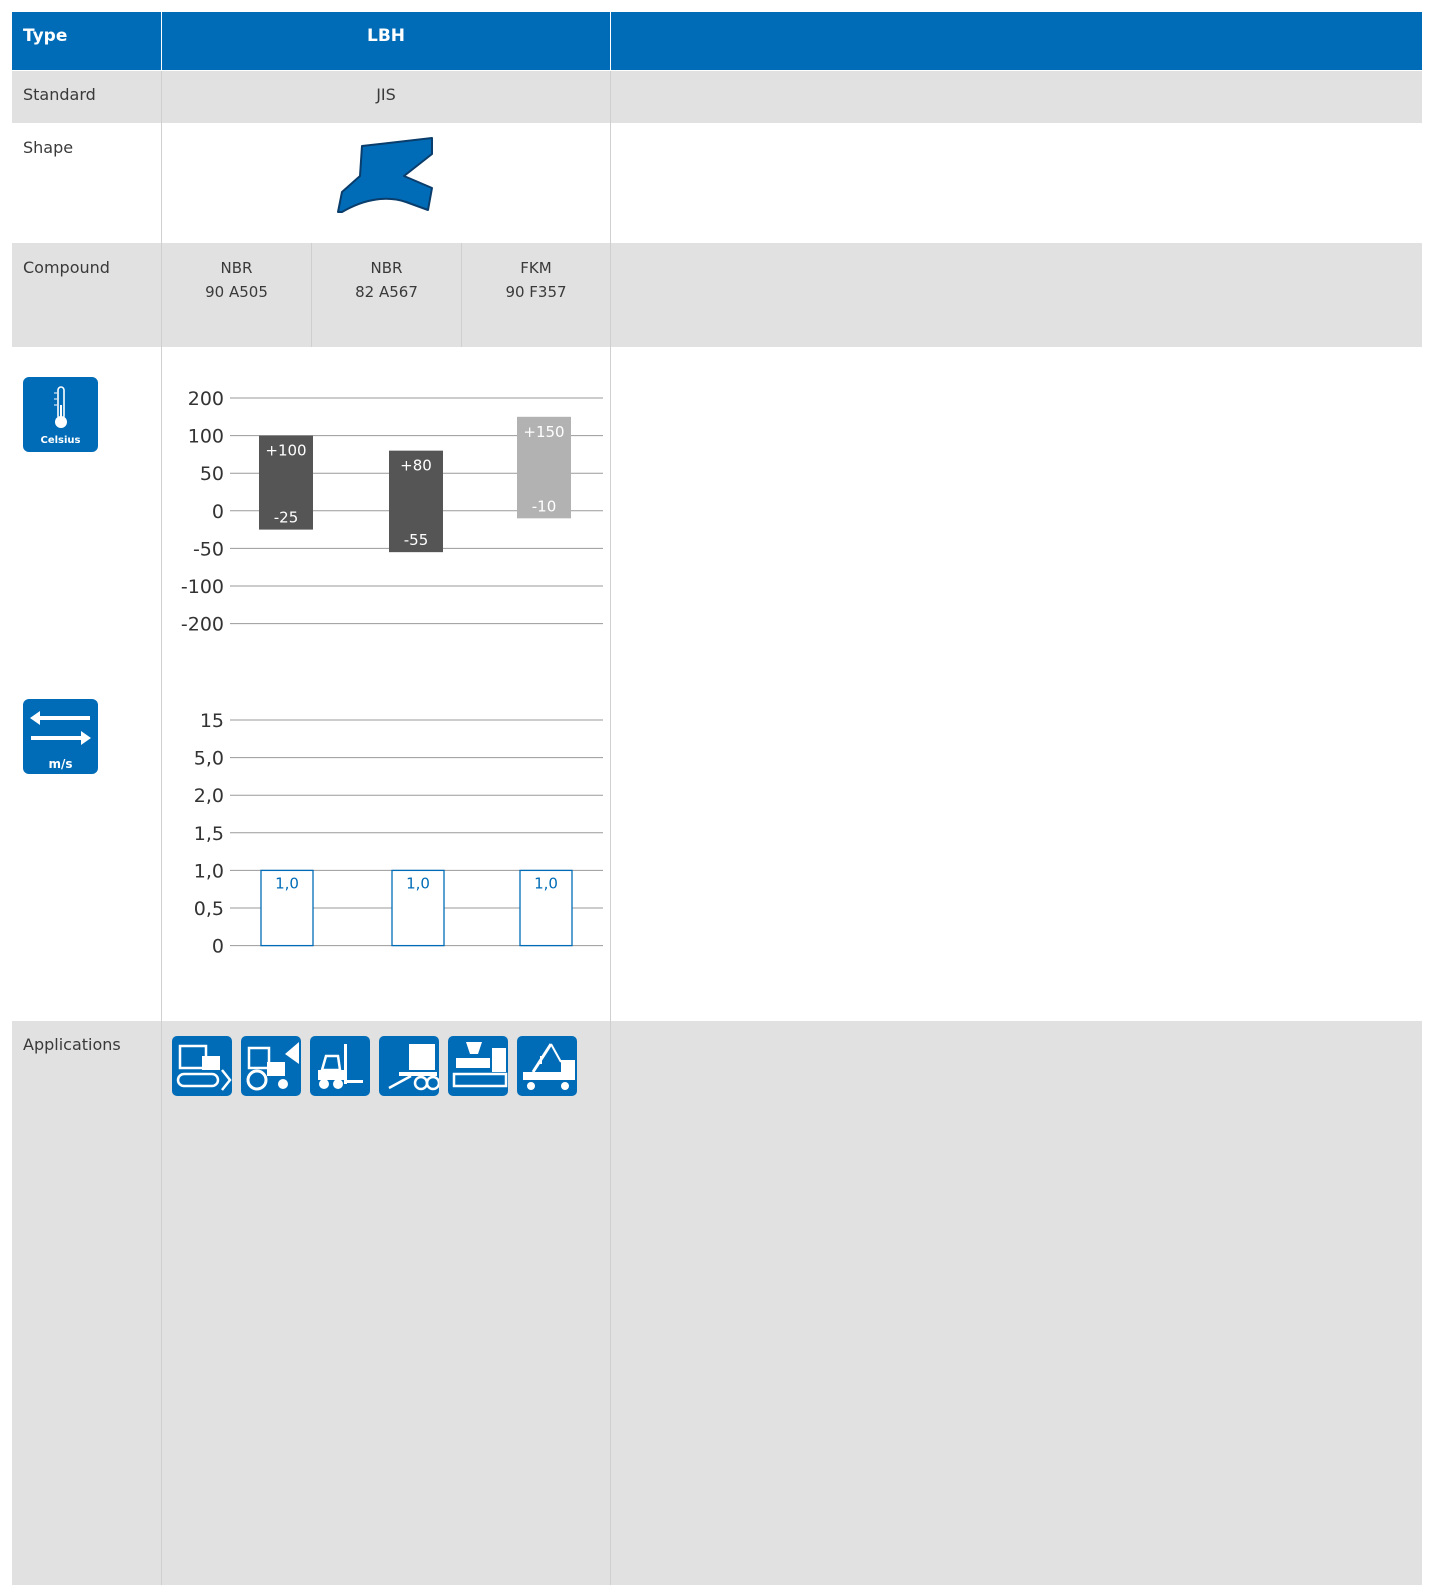 This screenshot has height=1585, width=1437. Describe the element at coordinates (386, 36) in the screenshot. I see `type-value: LBH` at that location.